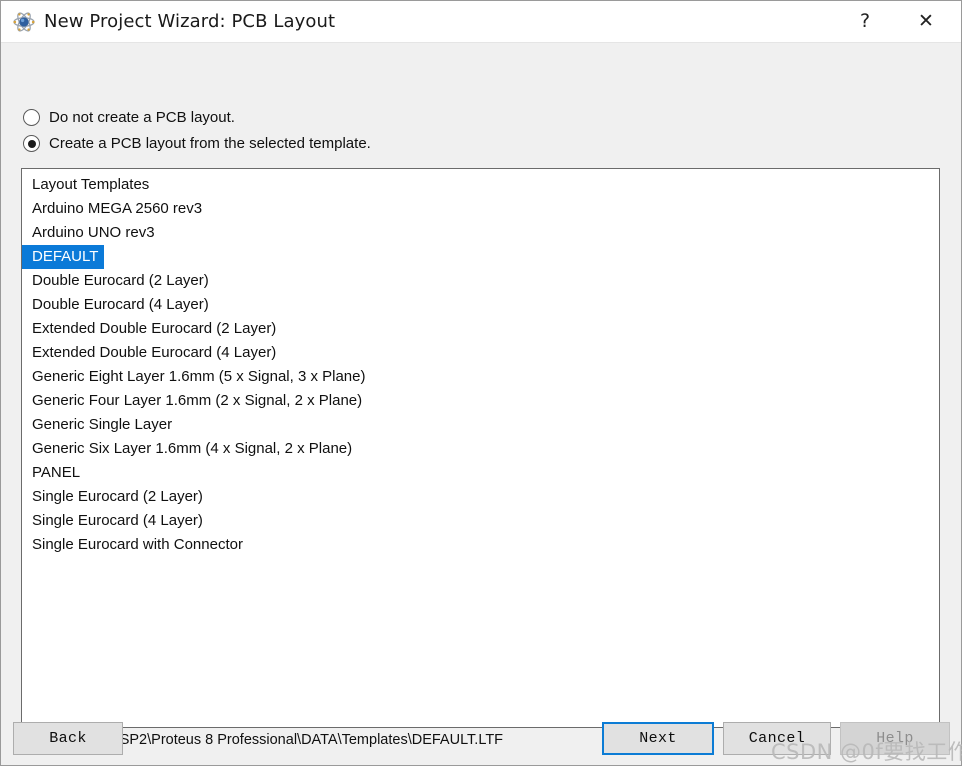  What do you see at coordinates (31, 143) in the screenshot?
I see `radio-indicator-from-template` at bounding box center [31, 143].